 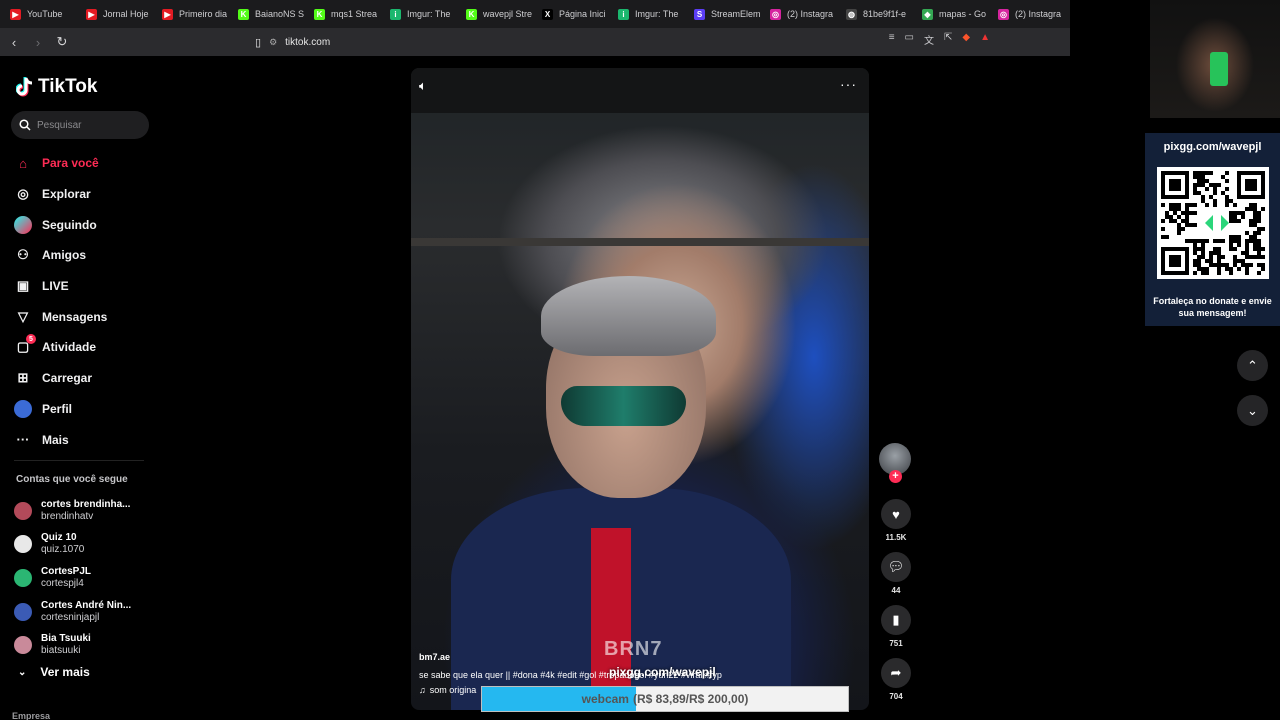 What do you see at coordinates (89, 545) in the screenshot?
I see `following-account: Quiz 10 quiz.1070` at bounding box center [89, 545].